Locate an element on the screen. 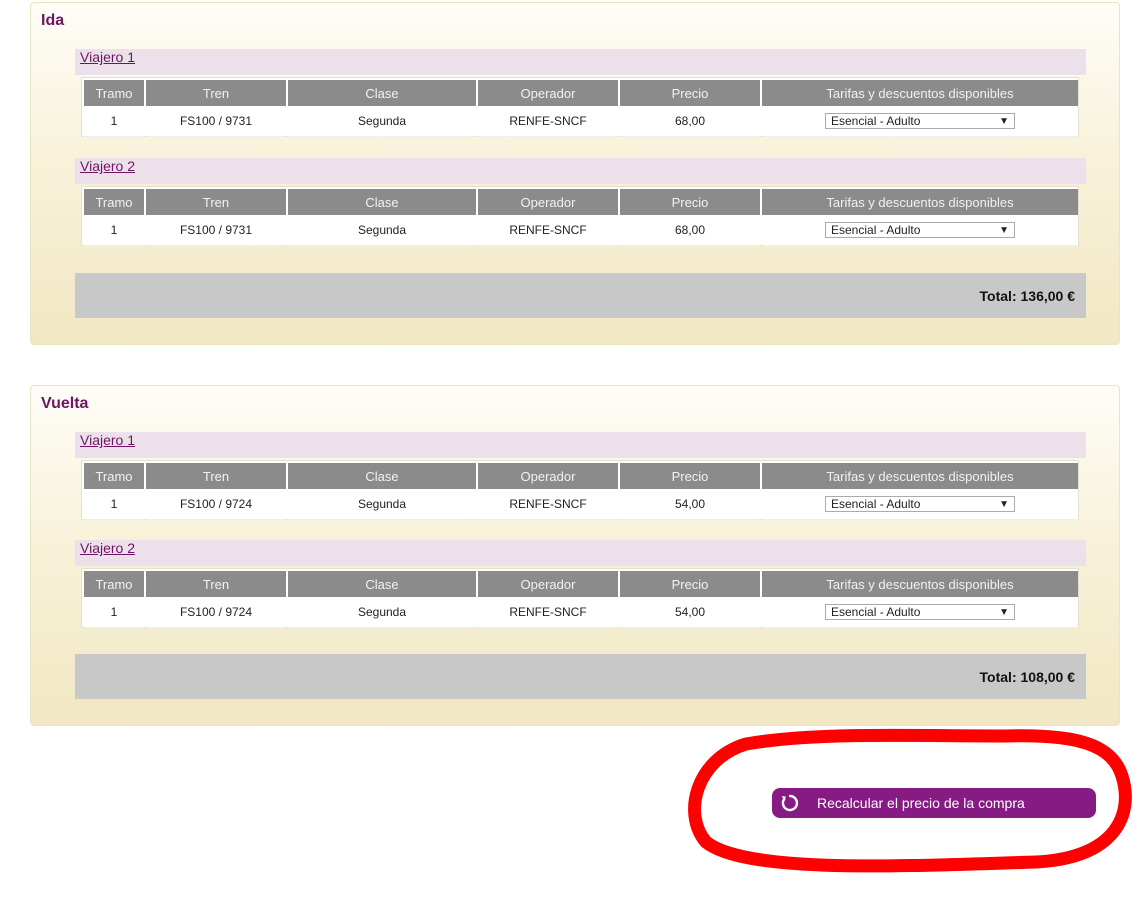 The width and height of the screenshot is (1146, 900). total-bar: Total: 108,00 € is located at coordinates (580, 676).